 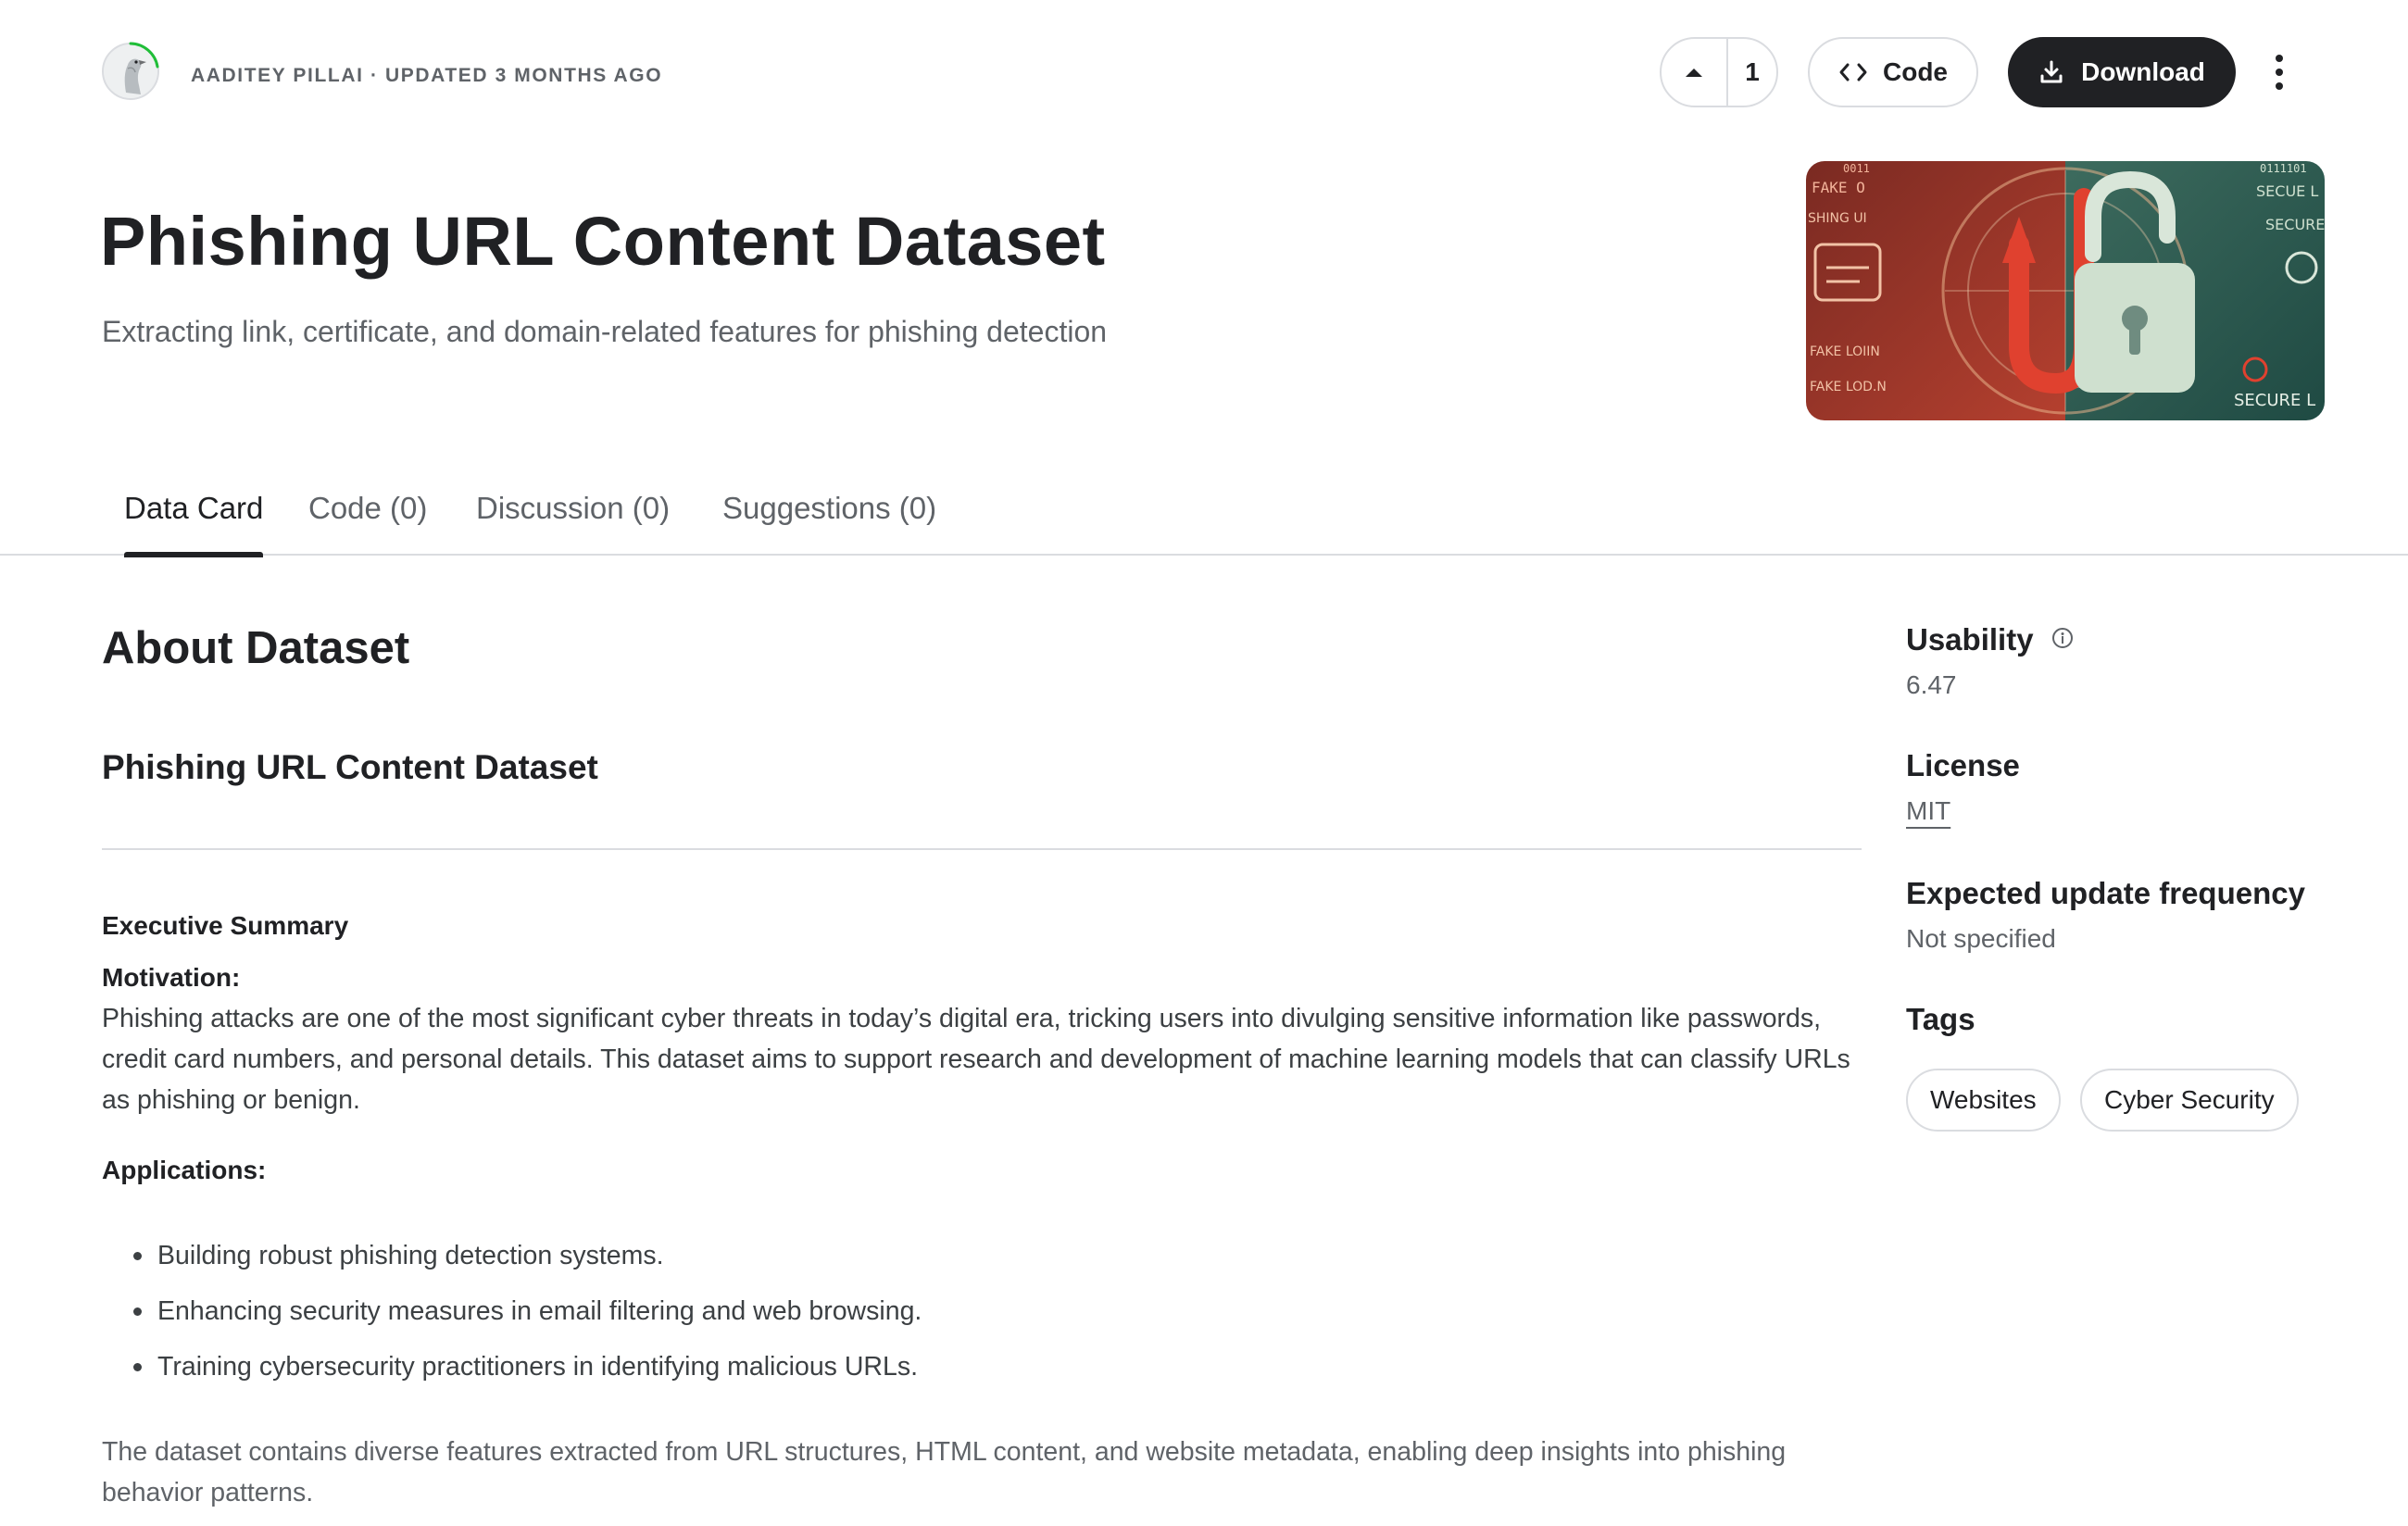 What do you see at coordinates (256, 648) in the screenshot?
I see `about-heading: About Dataset` at bounding box center [256, 648].